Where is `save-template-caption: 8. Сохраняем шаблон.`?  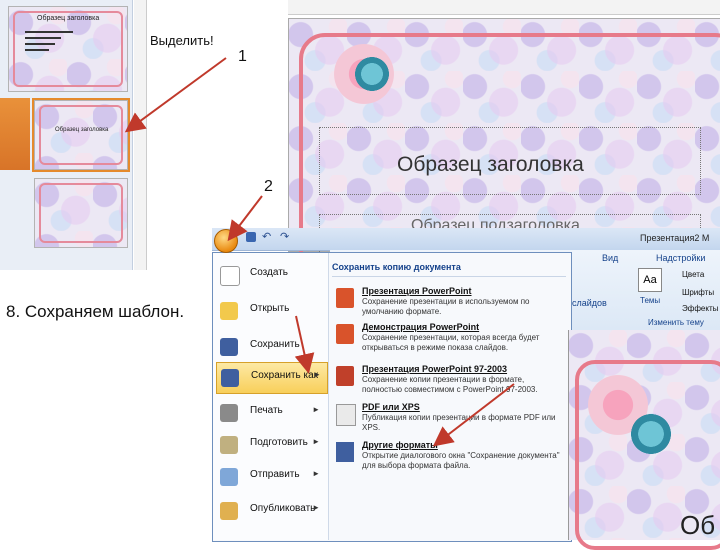 save-template-caption: 8. Сохраняем шаблон. is located at coordinates (95, 311).